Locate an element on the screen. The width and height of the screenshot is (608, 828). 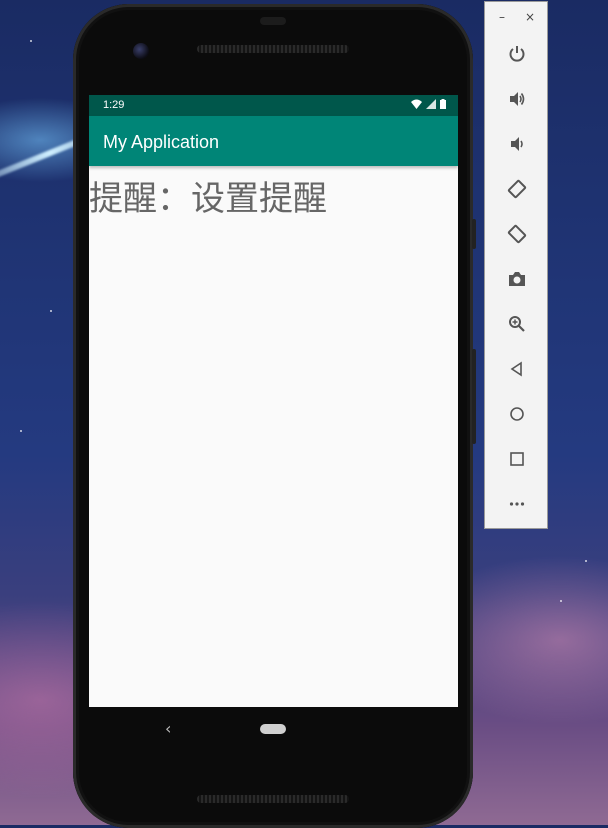
wifi-icon is located at coordinates (416, 104).